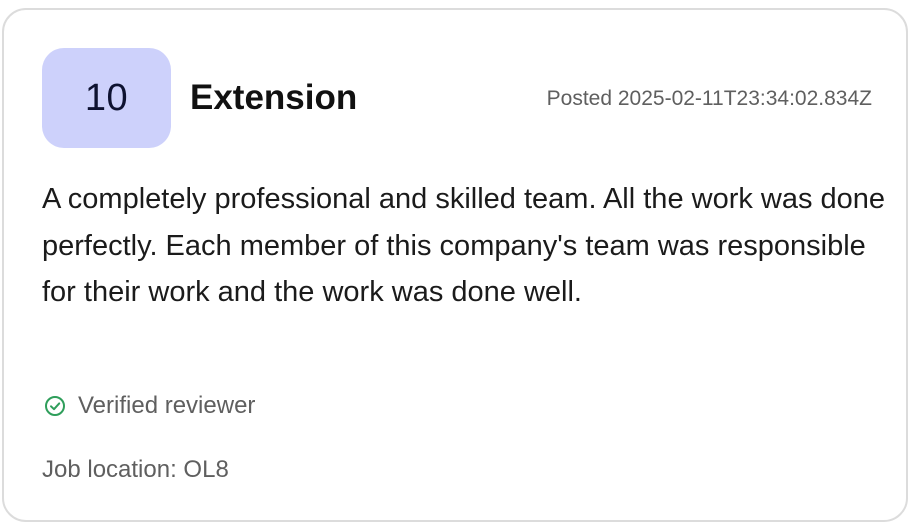  I want to click on verified-reviewer: Verified reviewer, so click(149, 406).